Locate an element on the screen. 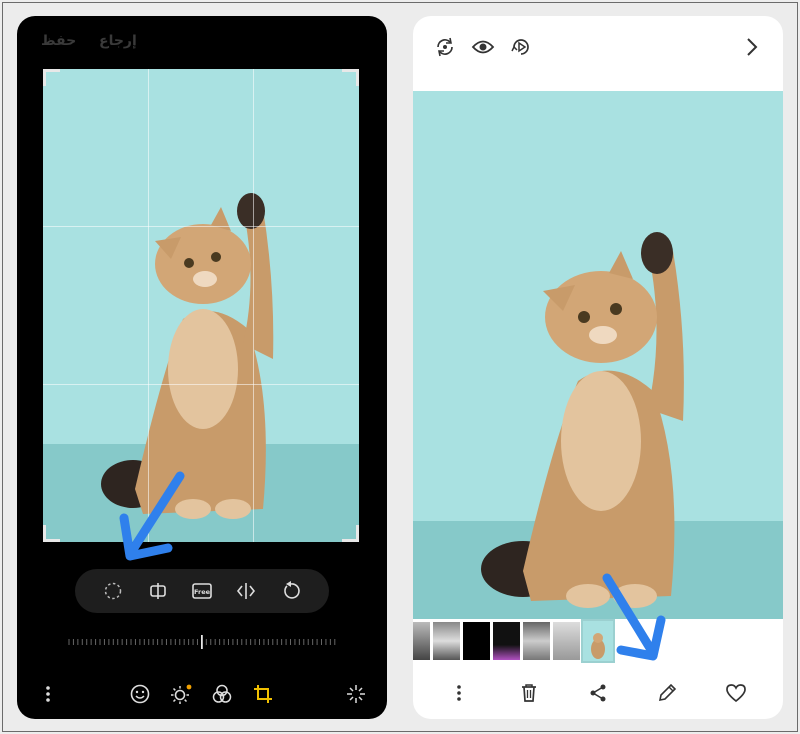 The image size is (800, 734). filters-icon is located at coordinates (222, 694).